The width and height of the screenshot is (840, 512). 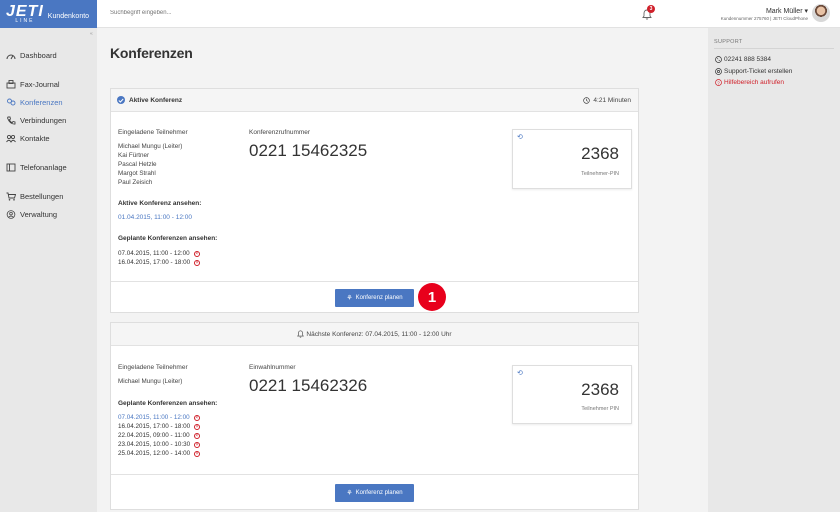 I want to click on support-phone: 02241 888 5384, so click(x=742, y=59).